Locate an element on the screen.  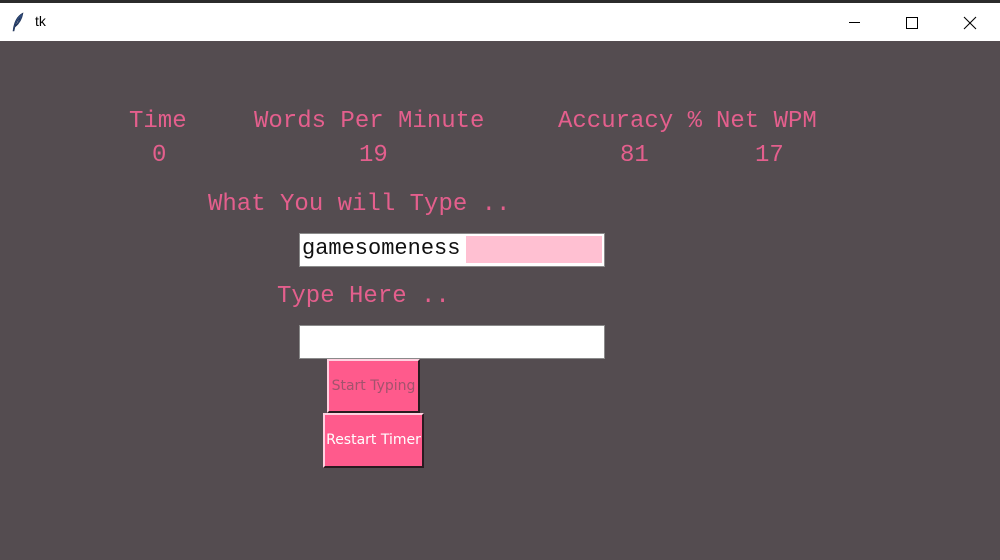
start-typing-button-label: Start Typing is located at coordinates (373, 386).